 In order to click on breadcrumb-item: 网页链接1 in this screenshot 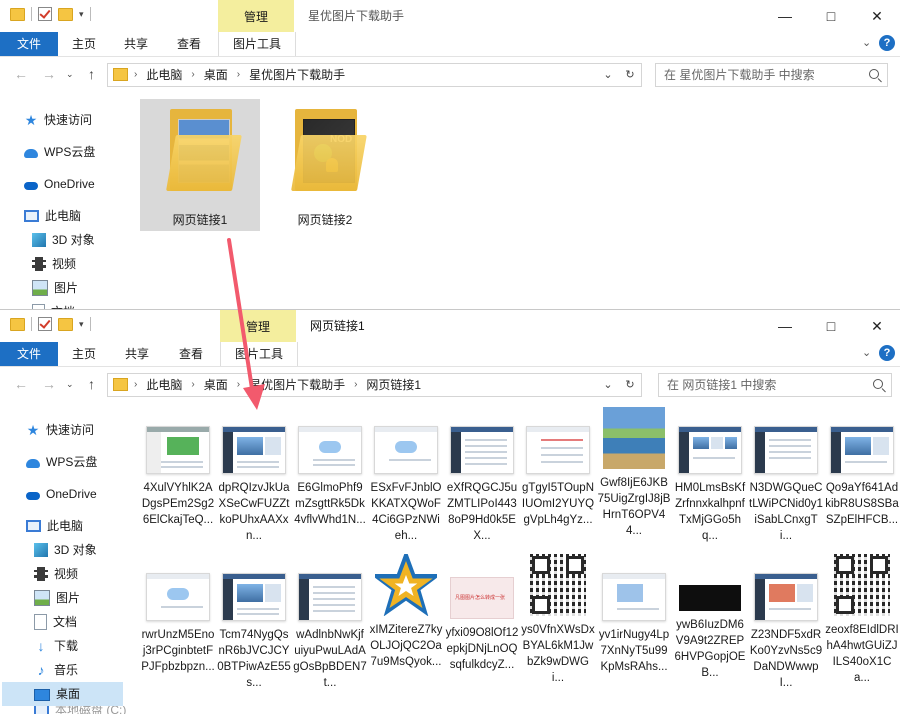, I will do `click(393, 385)`.